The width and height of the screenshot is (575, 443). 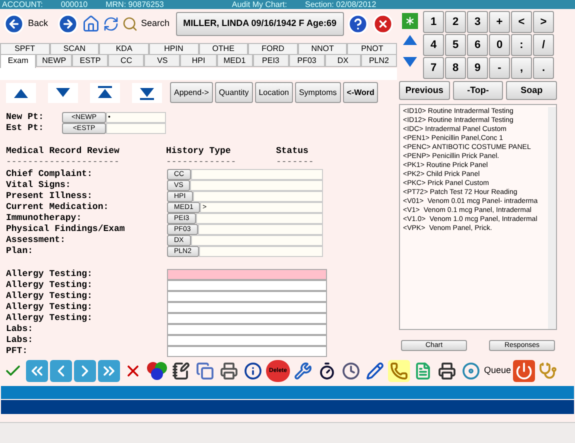 I want to click on keypad-key: 1, so click(x=433, y=22).